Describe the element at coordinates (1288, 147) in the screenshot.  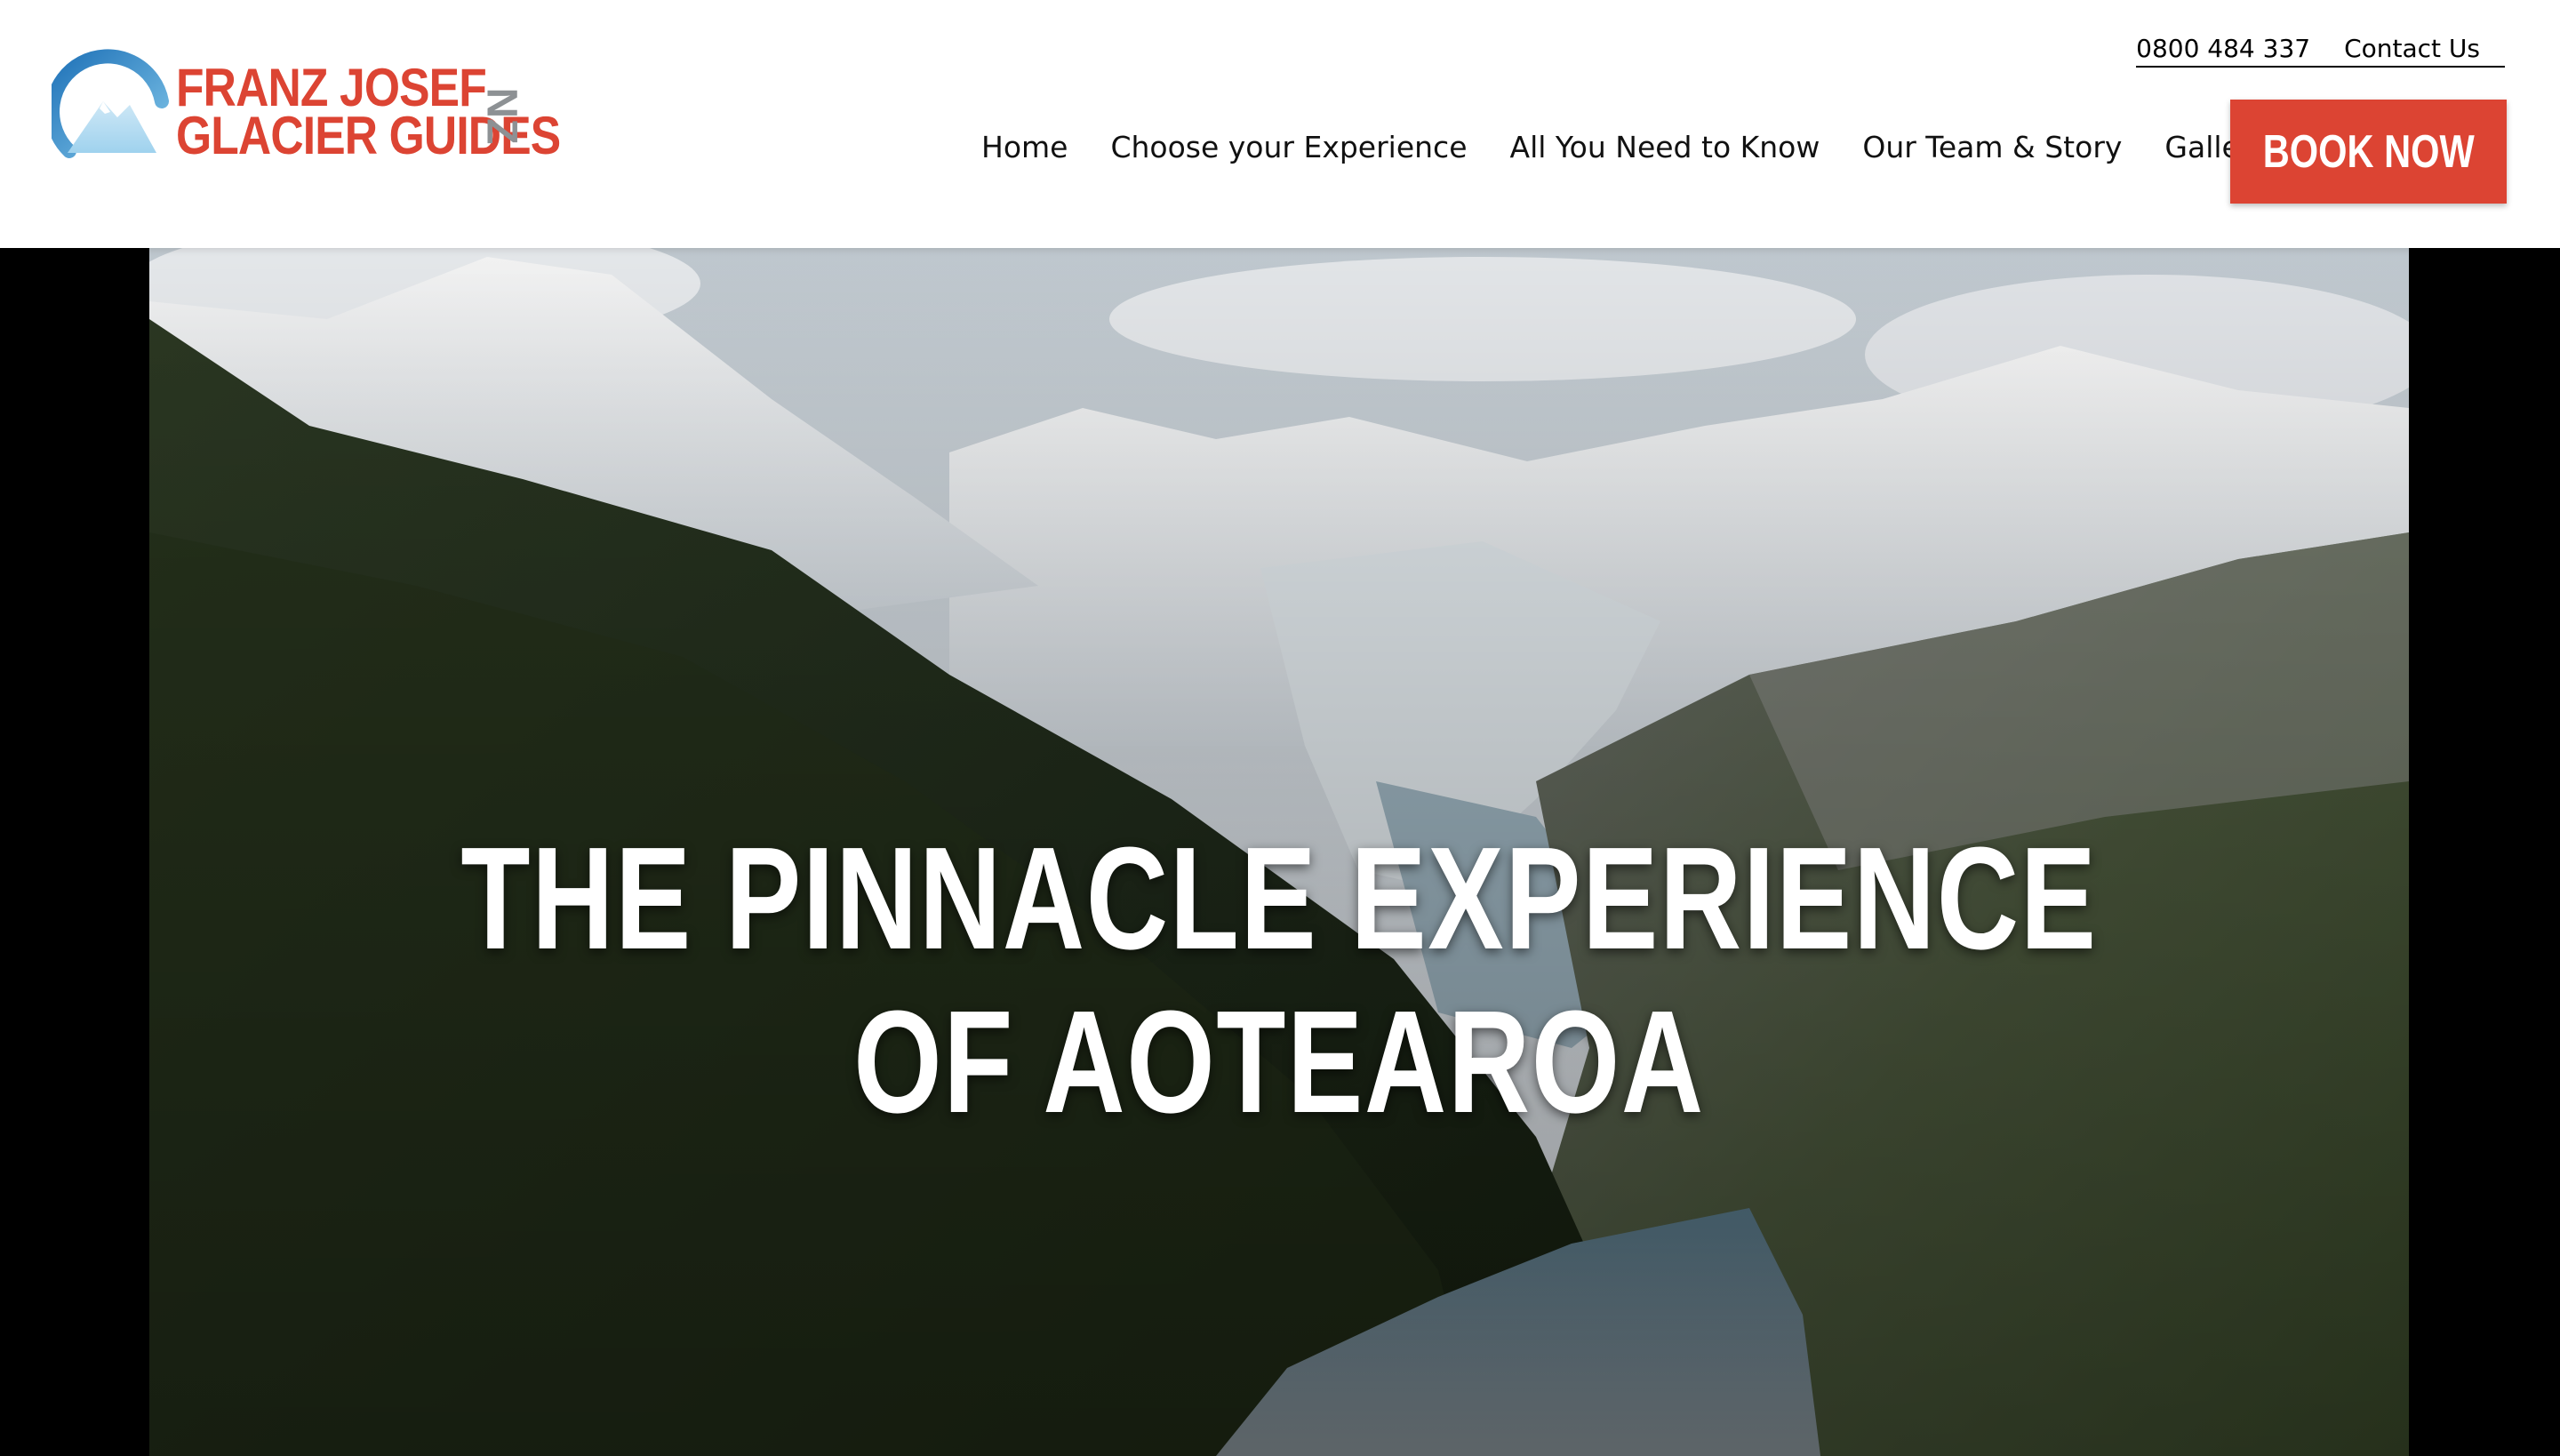
I see `nav-choose-your-experience: Choose your Experience` at that location.